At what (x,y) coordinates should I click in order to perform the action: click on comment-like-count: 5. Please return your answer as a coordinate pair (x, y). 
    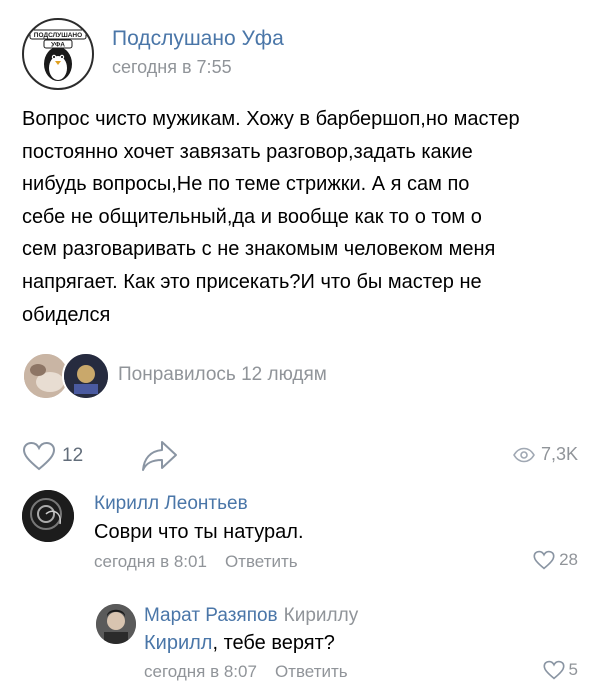
    Looking at the image, I should click on (573, 669).